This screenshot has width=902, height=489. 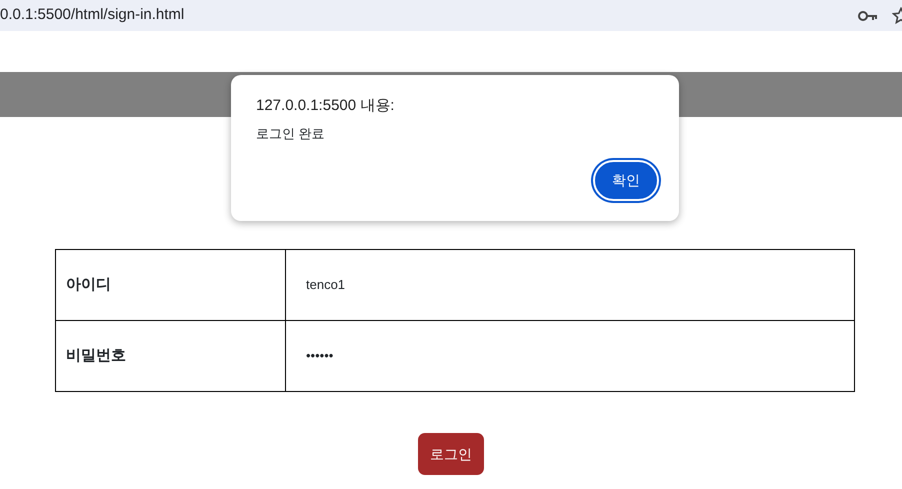 I want to click on key-icon, so click(x=868, y=16).